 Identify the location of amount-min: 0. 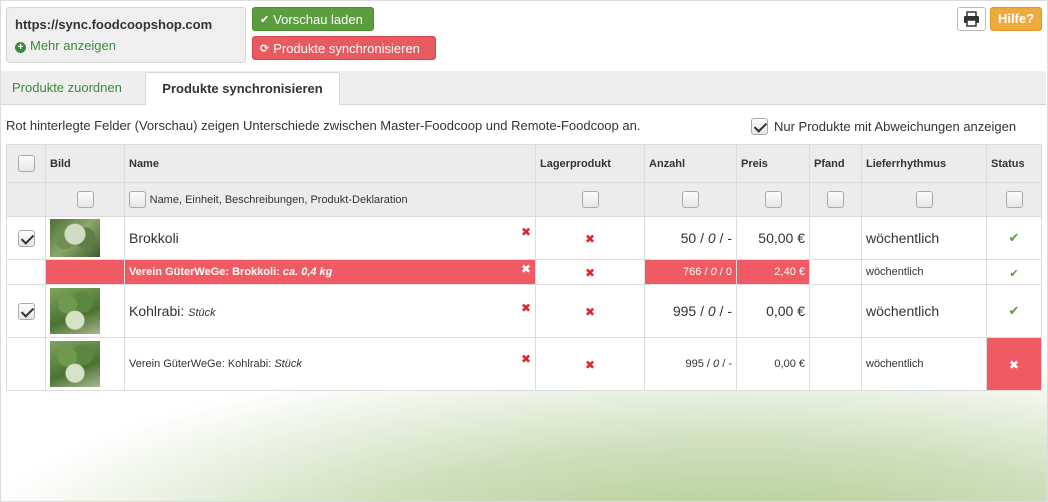
(711, 311).